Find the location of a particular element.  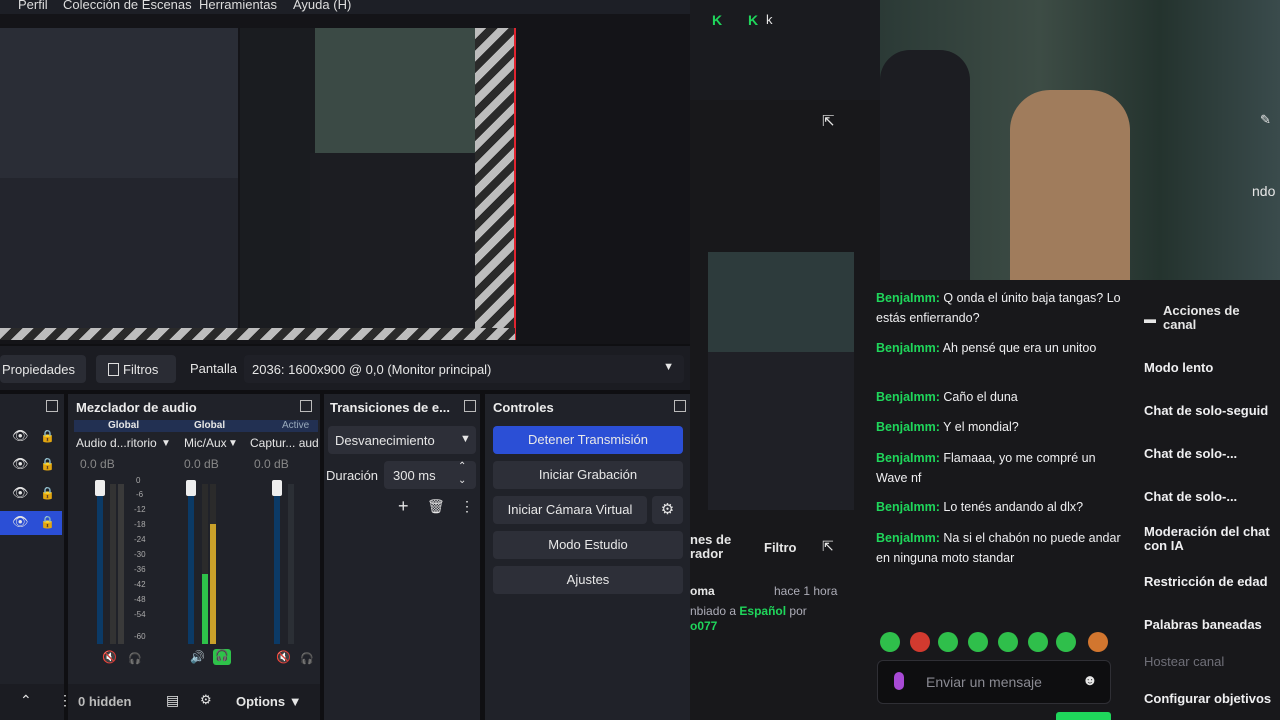

db-tick: -24 is located at coordinates (140, 539).